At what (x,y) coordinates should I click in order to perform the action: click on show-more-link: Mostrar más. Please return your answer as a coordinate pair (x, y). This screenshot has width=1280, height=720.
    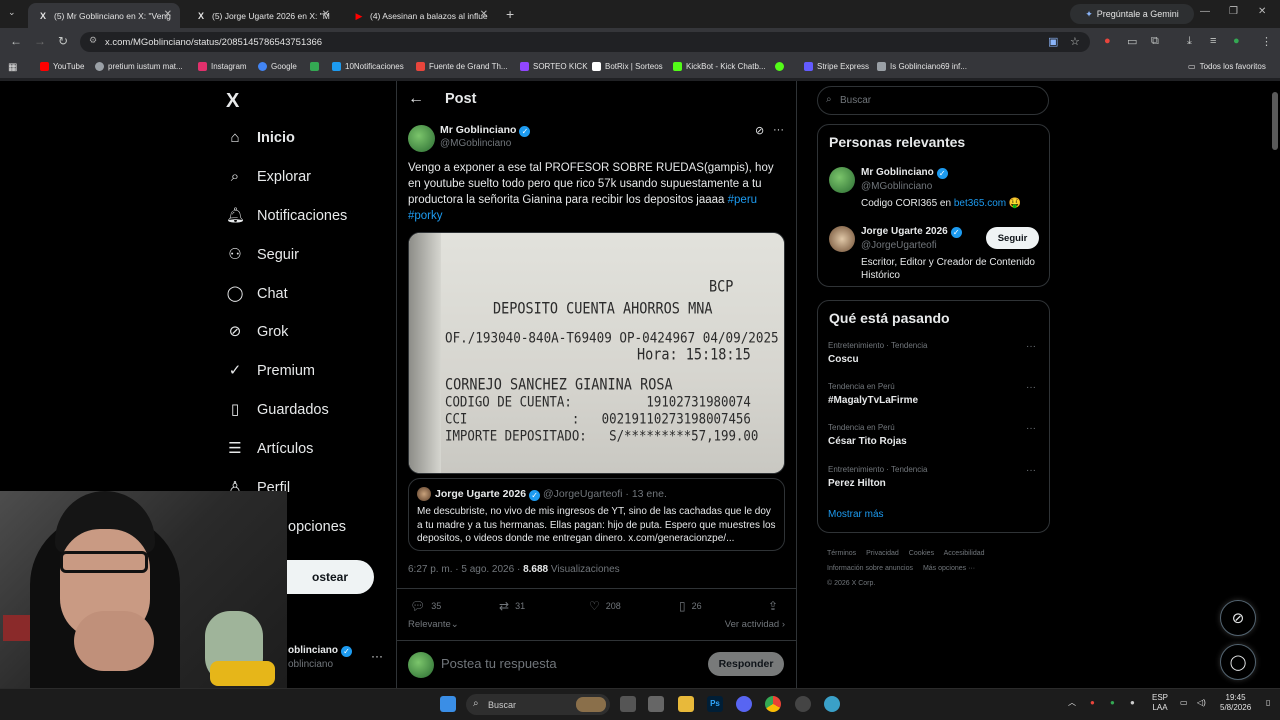
    Looking at the image, I should click on (856, 514).